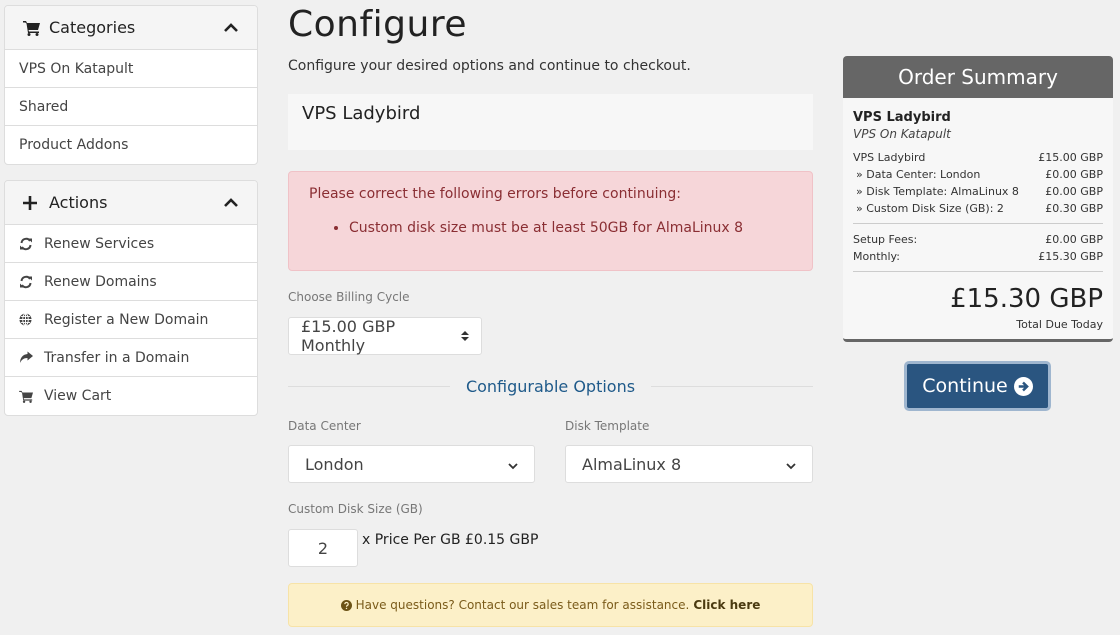 This screenshot has width=1120, height=635. I want to click on disk-template-select: AlmaLinux 8, so click(689, 464).